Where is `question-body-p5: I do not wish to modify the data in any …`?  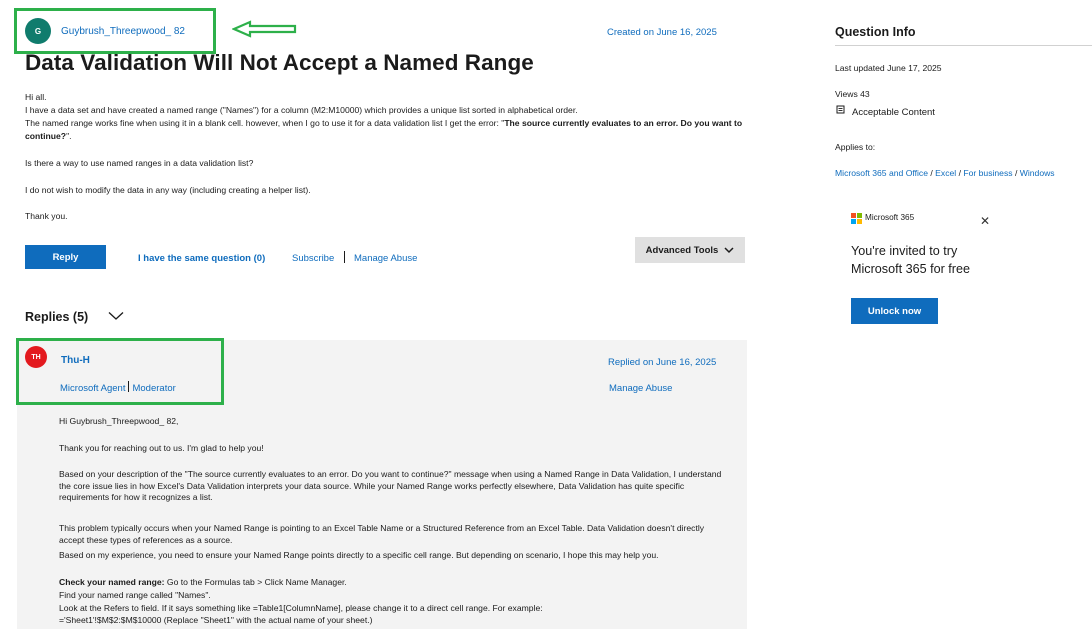
question-body-p5: I do not wish to modify the data in any … is located at coordinates (168, 190).